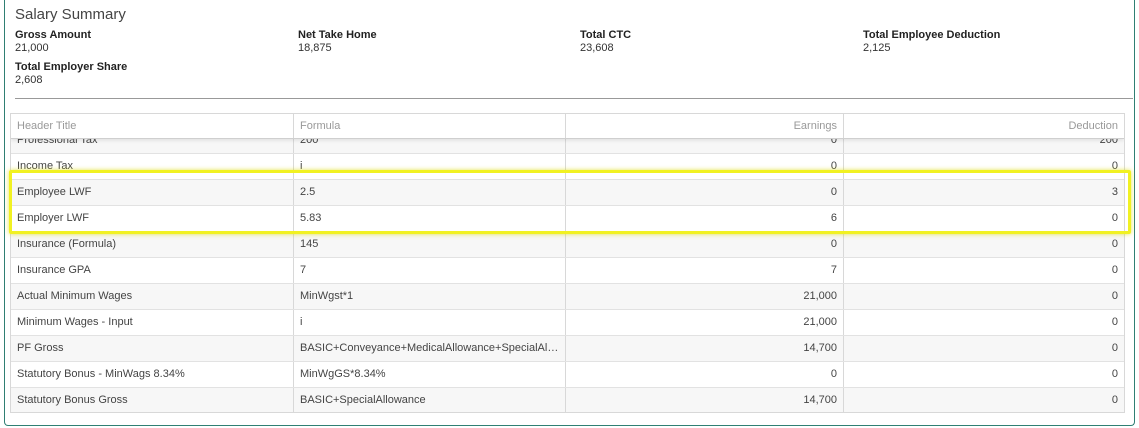  What do you see at coordinates (715, 42) in the screenshot?
I see `total-ctc-item: Total CTC 23,608` at bounding box center [715, 42].